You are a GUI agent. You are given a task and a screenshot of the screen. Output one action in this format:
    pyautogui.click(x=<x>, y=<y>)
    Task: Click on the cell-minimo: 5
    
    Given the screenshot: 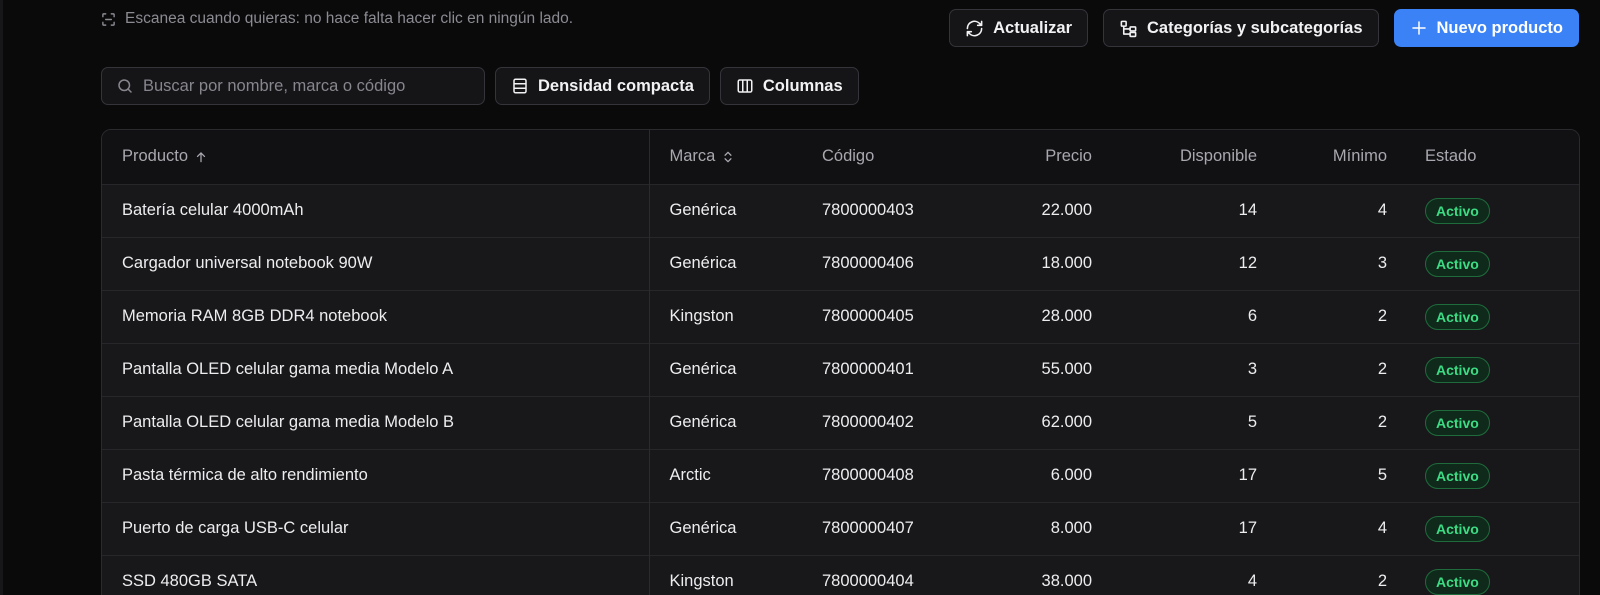 What is the action you would take?
    pyautogui.click(x=1382, y=475)
    